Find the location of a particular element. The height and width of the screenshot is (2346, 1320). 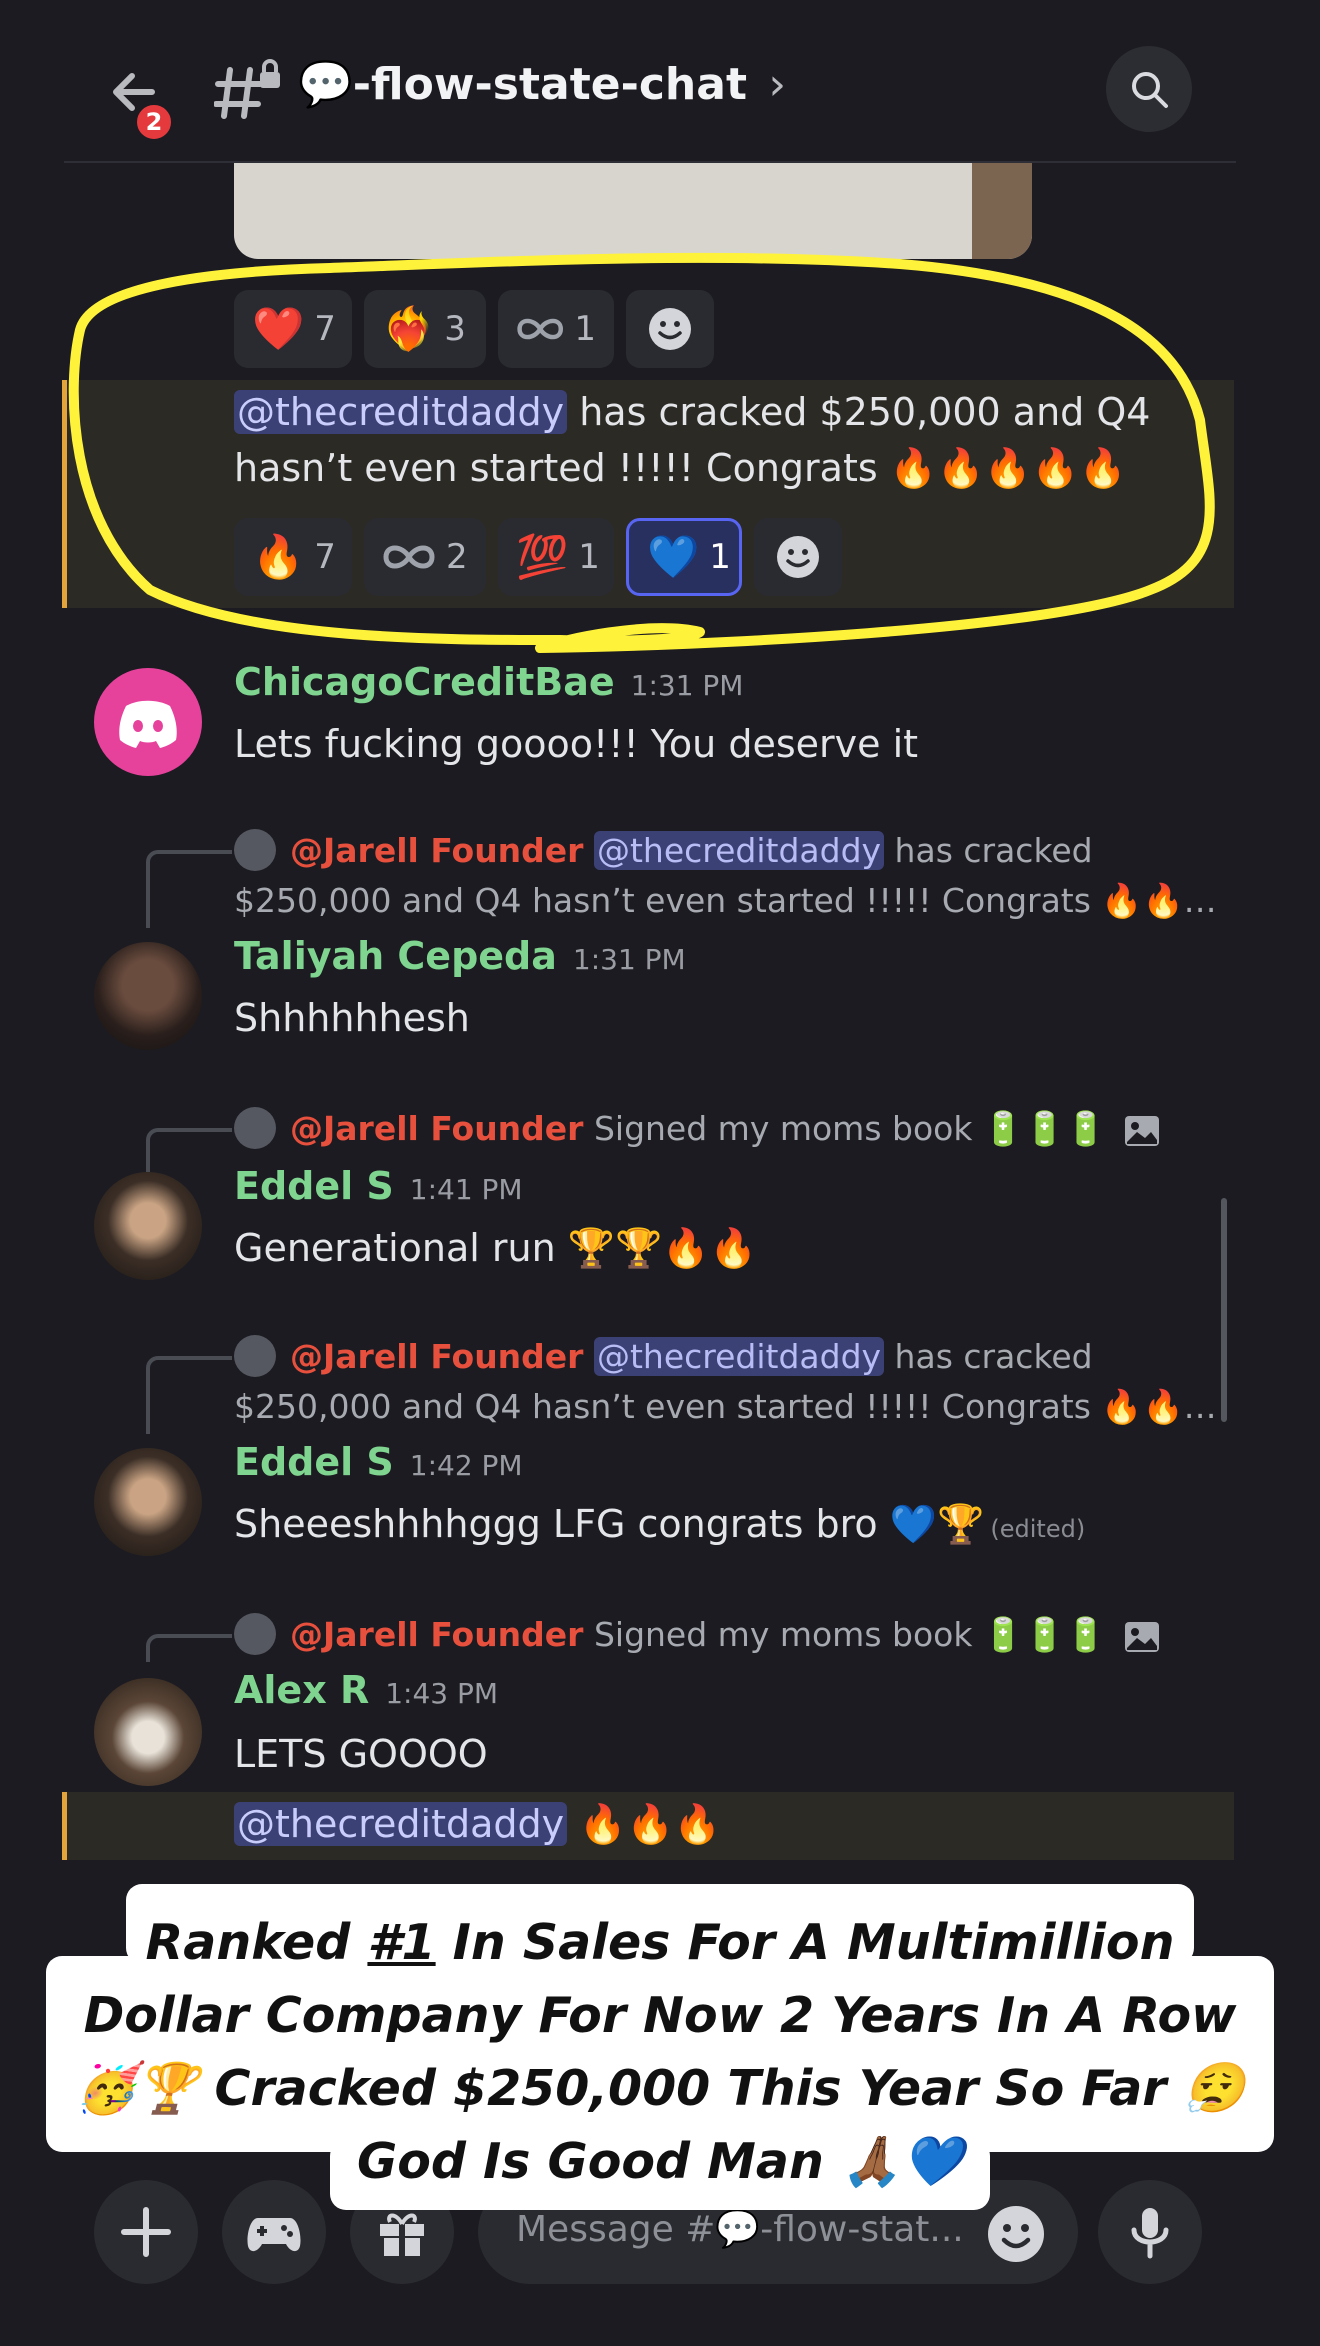

gamepad-icon is located at coordinates (274, 2235).